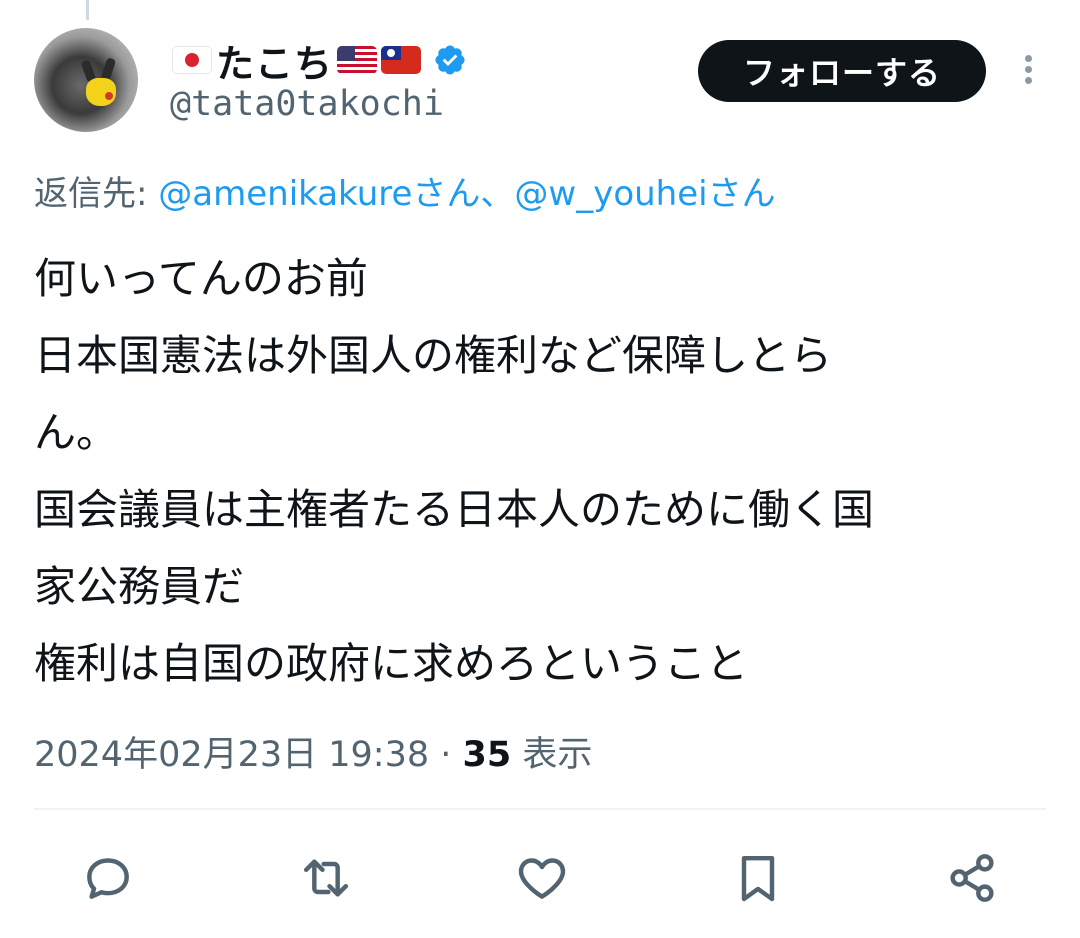  What do you see at coordinates (274, 60) in the screenshot?
I see `author-display-name: たこち` at bounding box center [274, 60].